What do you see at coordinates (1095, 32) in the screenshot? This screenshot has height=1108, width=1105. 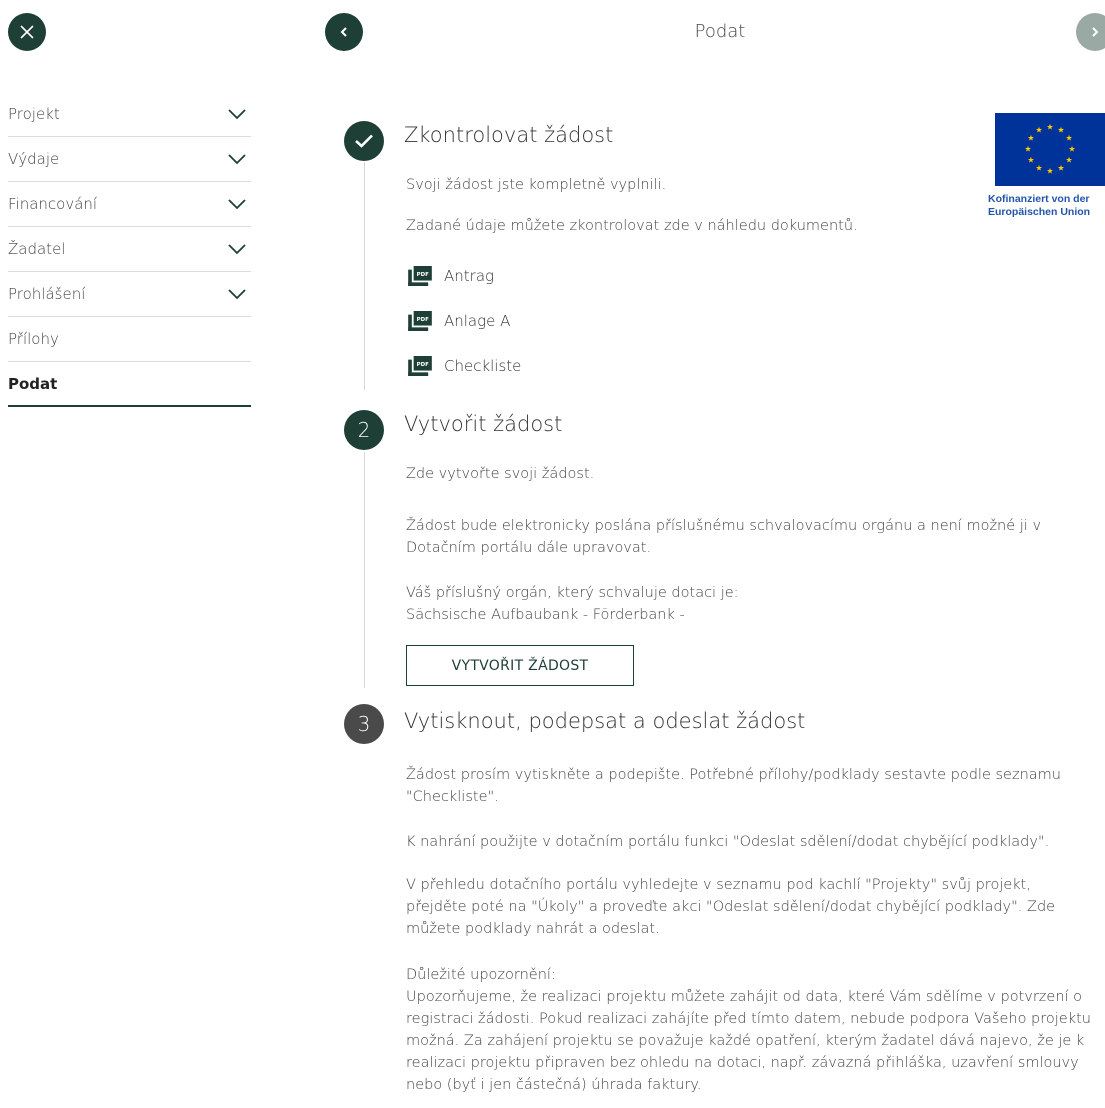 I see `chevron-right-icon` at bounding box center [1095, 32].